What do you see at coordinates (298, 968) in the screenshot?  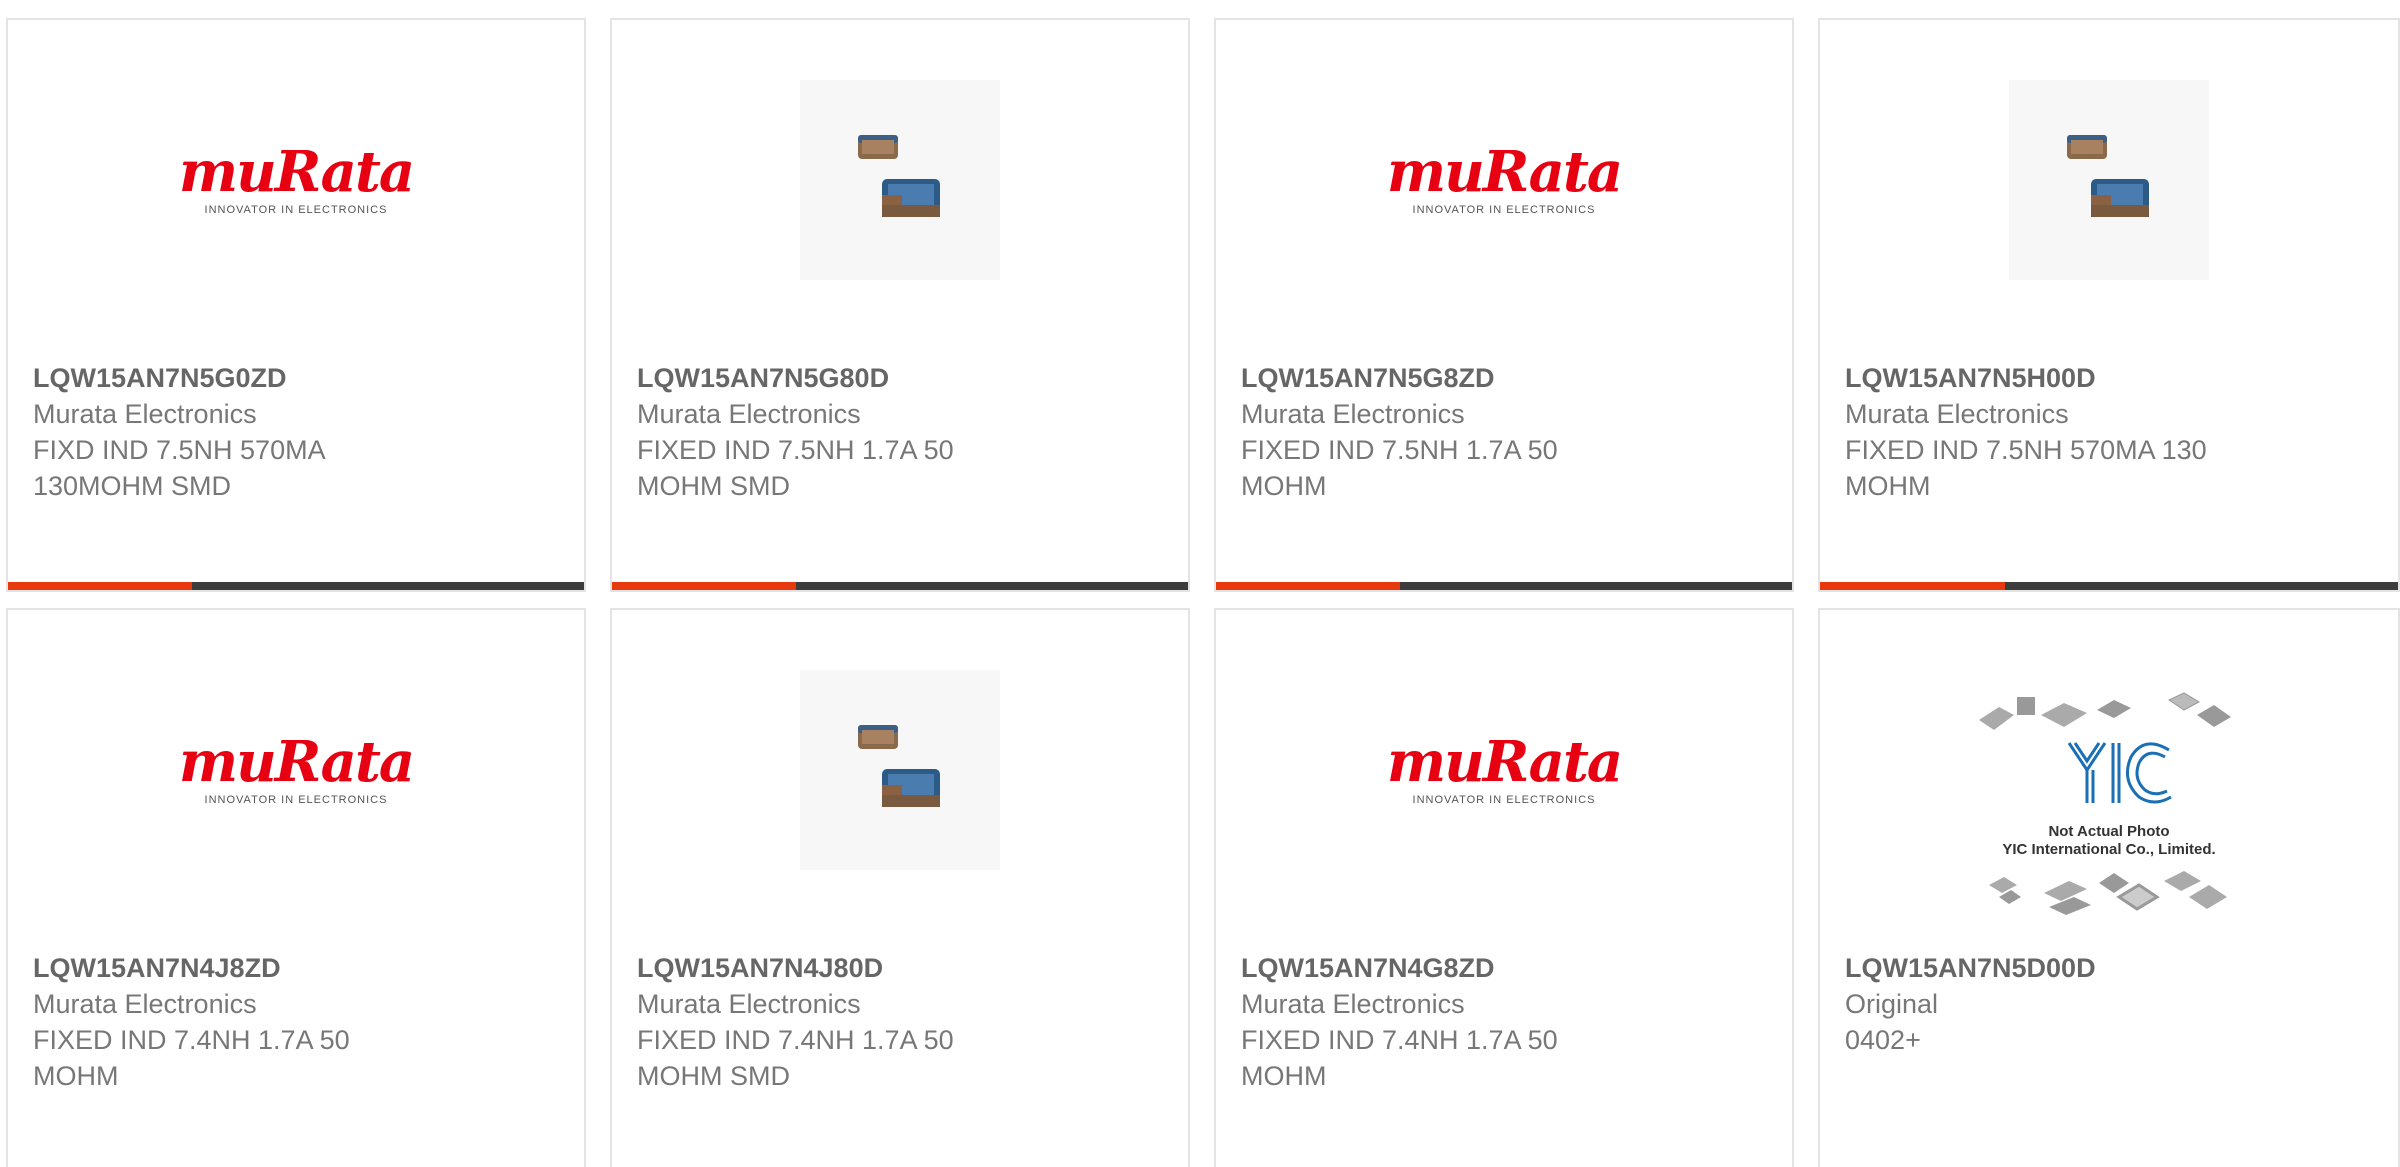 I see `part-number-link: LQW15AN7N4J8ZD` at bounding box center [298, 968].